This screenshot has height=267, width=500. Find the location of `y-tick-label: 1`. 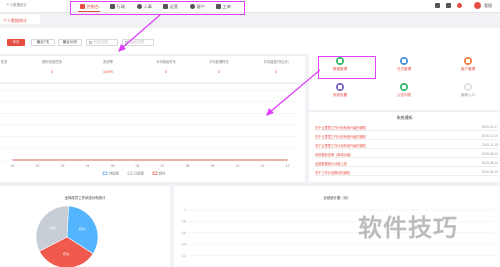

y-tick-label: 1 is located at coordinates (185, 210).